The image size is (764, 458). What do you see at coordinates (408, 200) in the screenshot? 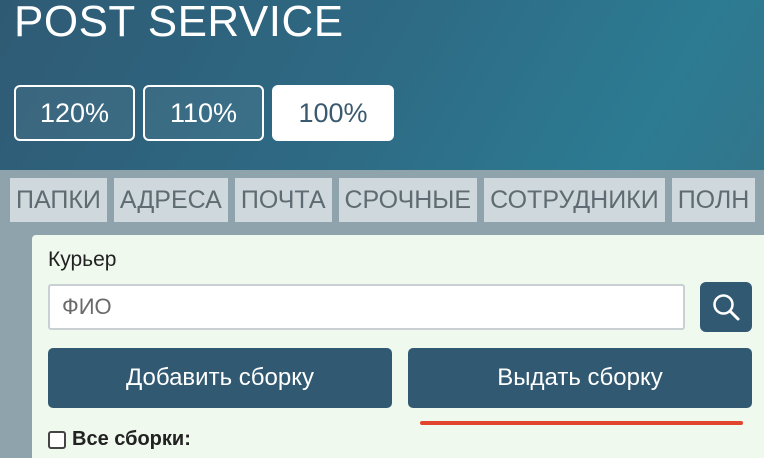
I see `tab-urgent: СРОЧНЫЕ` at bounding box center [408, 200].